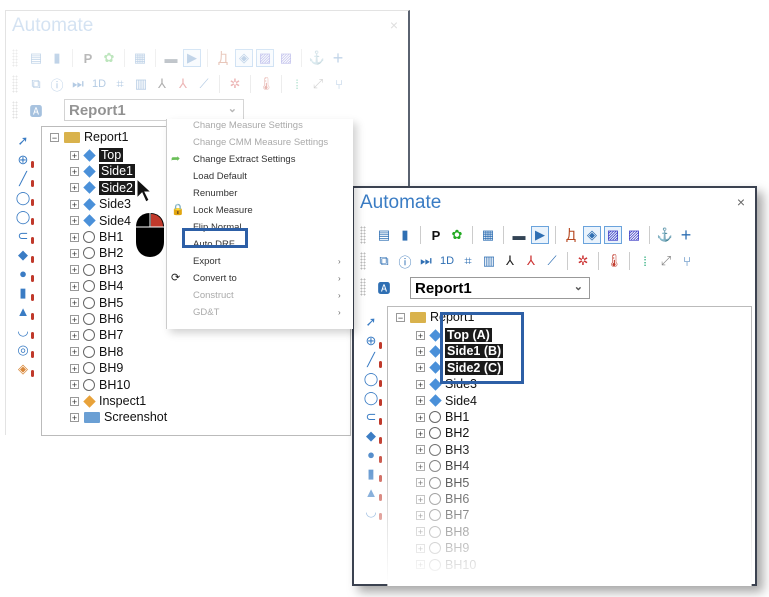  I want to click on menu-item: Renumber, so click(215, 194).